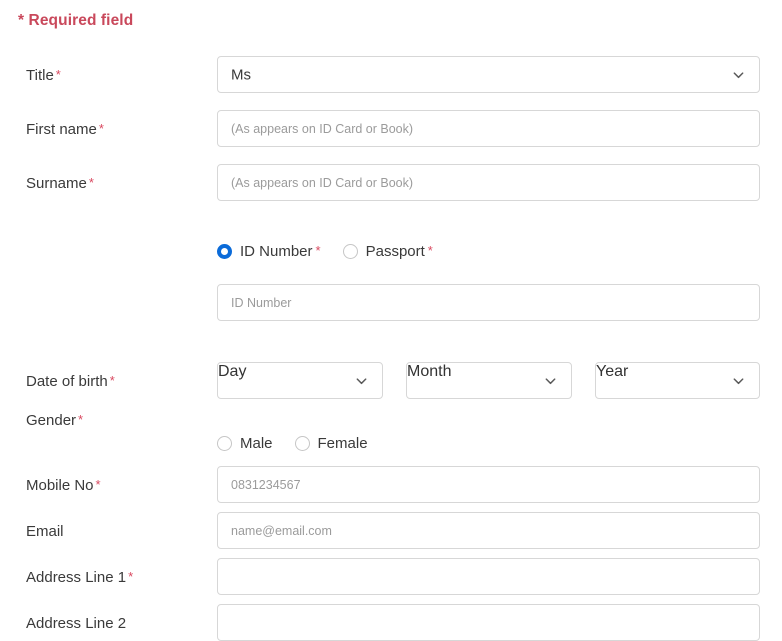 The image size is (782, 641). What do you see at coordinates (336, 251) in the screenshot?
I see `identification-type-radio-group: ID Number * Passport *` at bounding box center [336, 251].